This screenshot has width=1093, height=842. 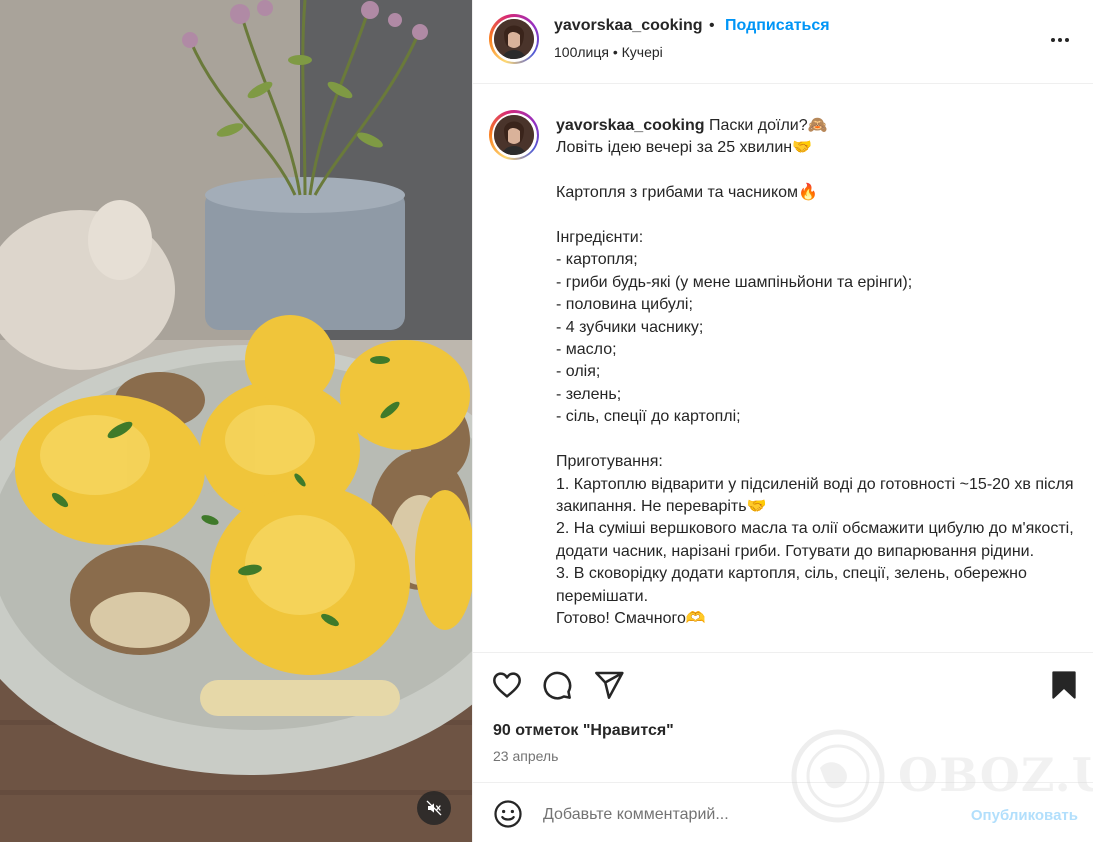 What do you see at coordinates (1060, 40) in the screenshot?
I see `more-options-button` at bounding box center [1060, 40].